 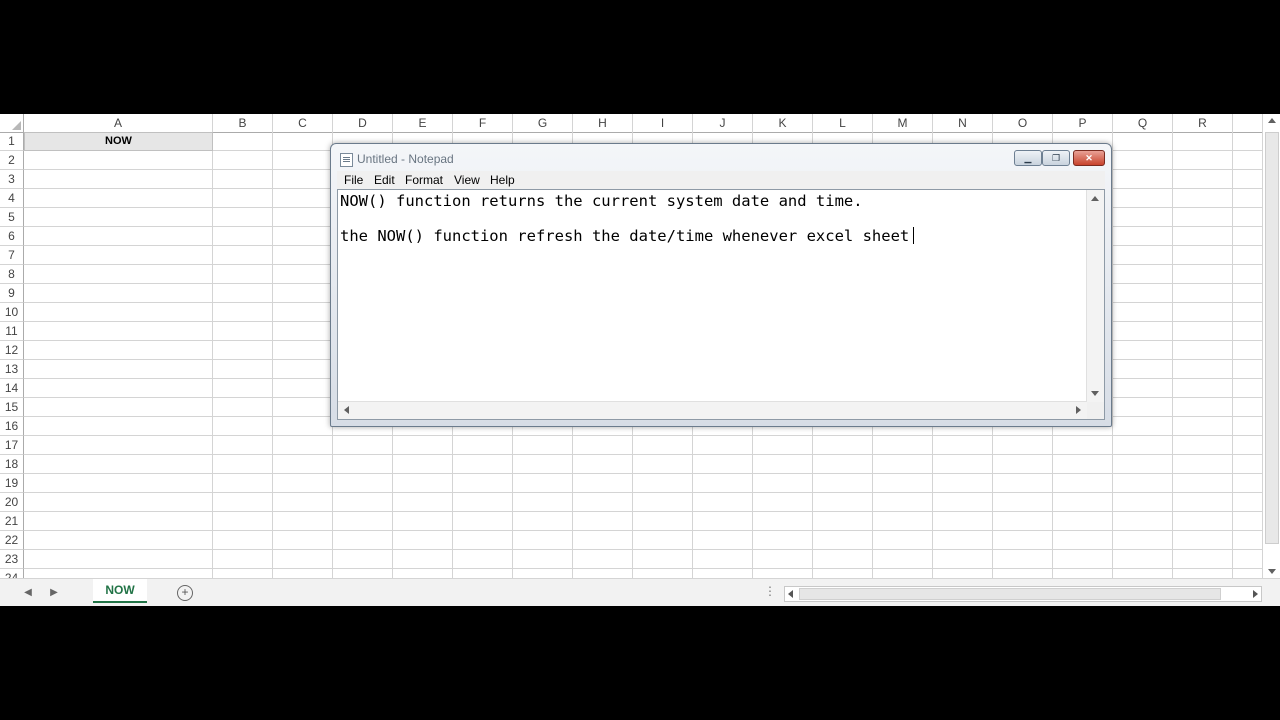 I want to click on row-header-10: 10, so click(x=12, y=312).